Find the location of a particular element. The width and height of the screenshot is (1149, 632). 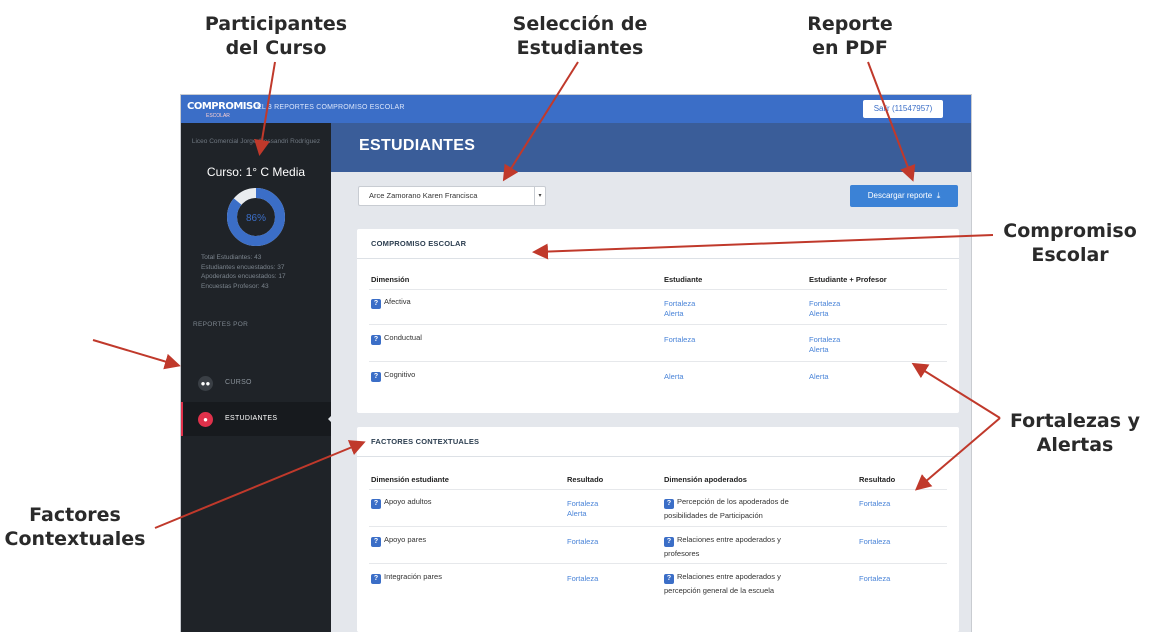

arrow-reporte is located at coordinates (891, 121).